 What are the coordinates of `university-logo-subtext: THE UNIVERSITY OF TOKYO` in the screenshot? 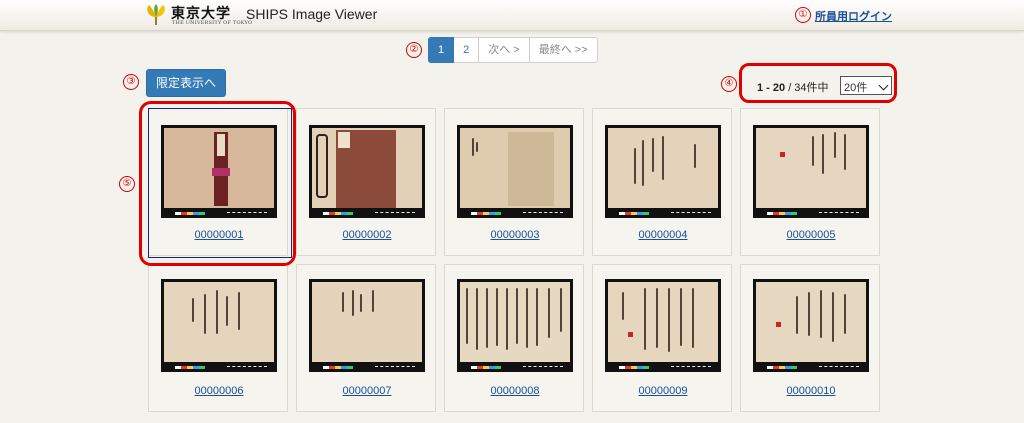 It's located at (212, 23).